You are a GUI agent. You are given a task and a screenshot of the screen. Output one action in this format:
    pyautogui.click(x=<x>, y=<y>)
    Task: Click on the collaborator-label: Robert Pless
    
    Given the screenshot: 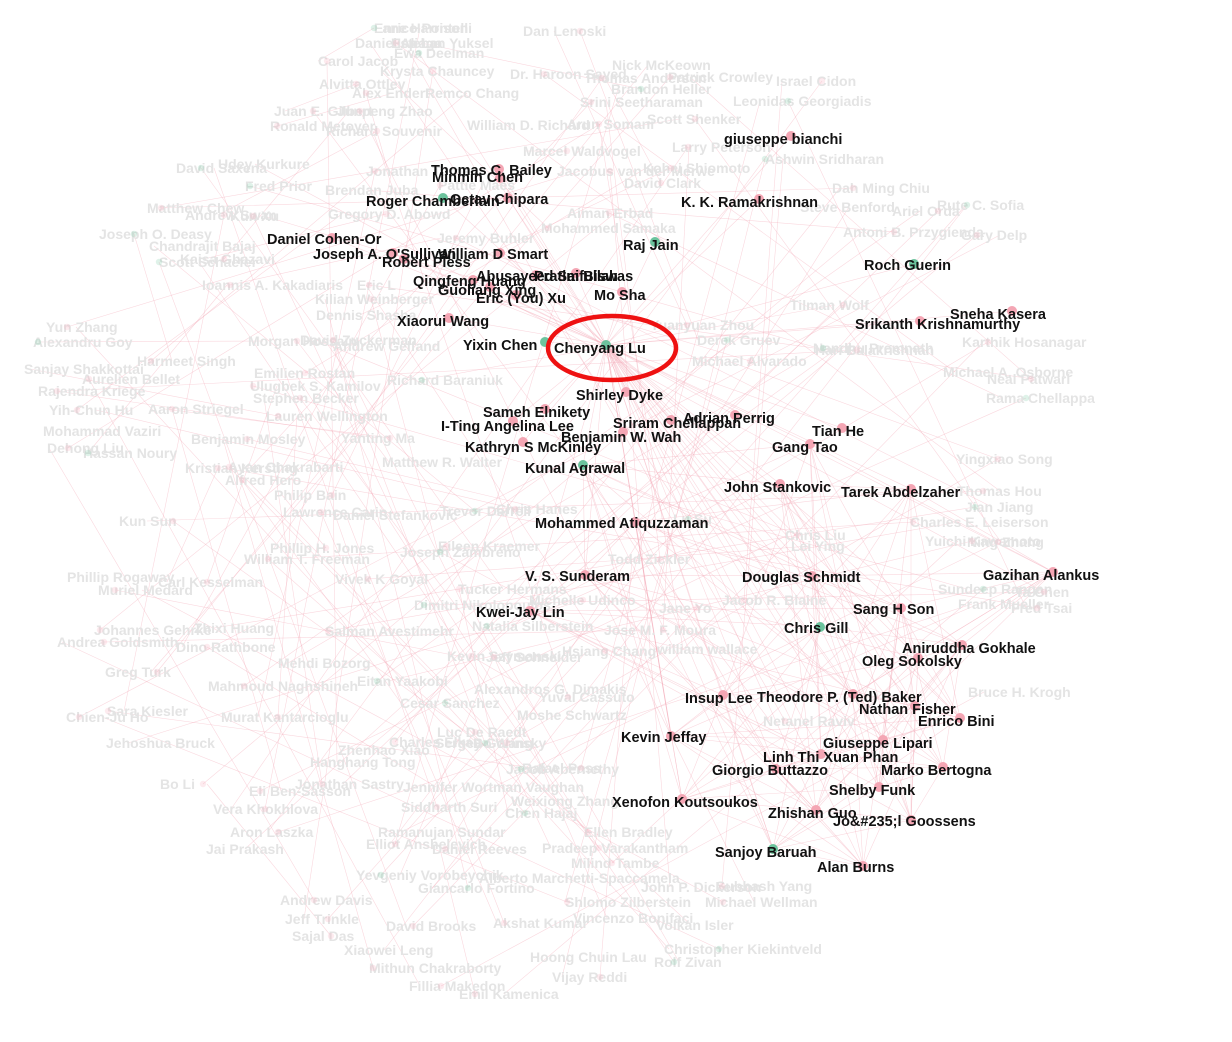 What is the action you would take?
    pyautogui.click(x=426, y=263)
    